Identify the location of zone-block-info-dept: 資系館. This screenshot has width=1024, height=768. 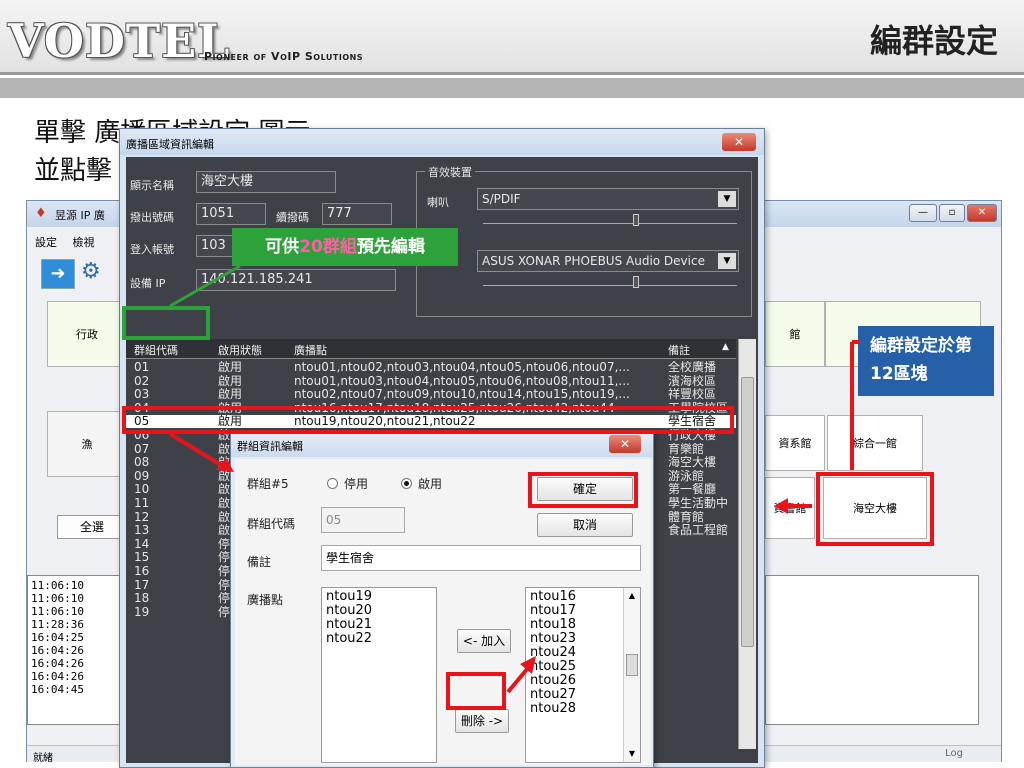
(795, 443).